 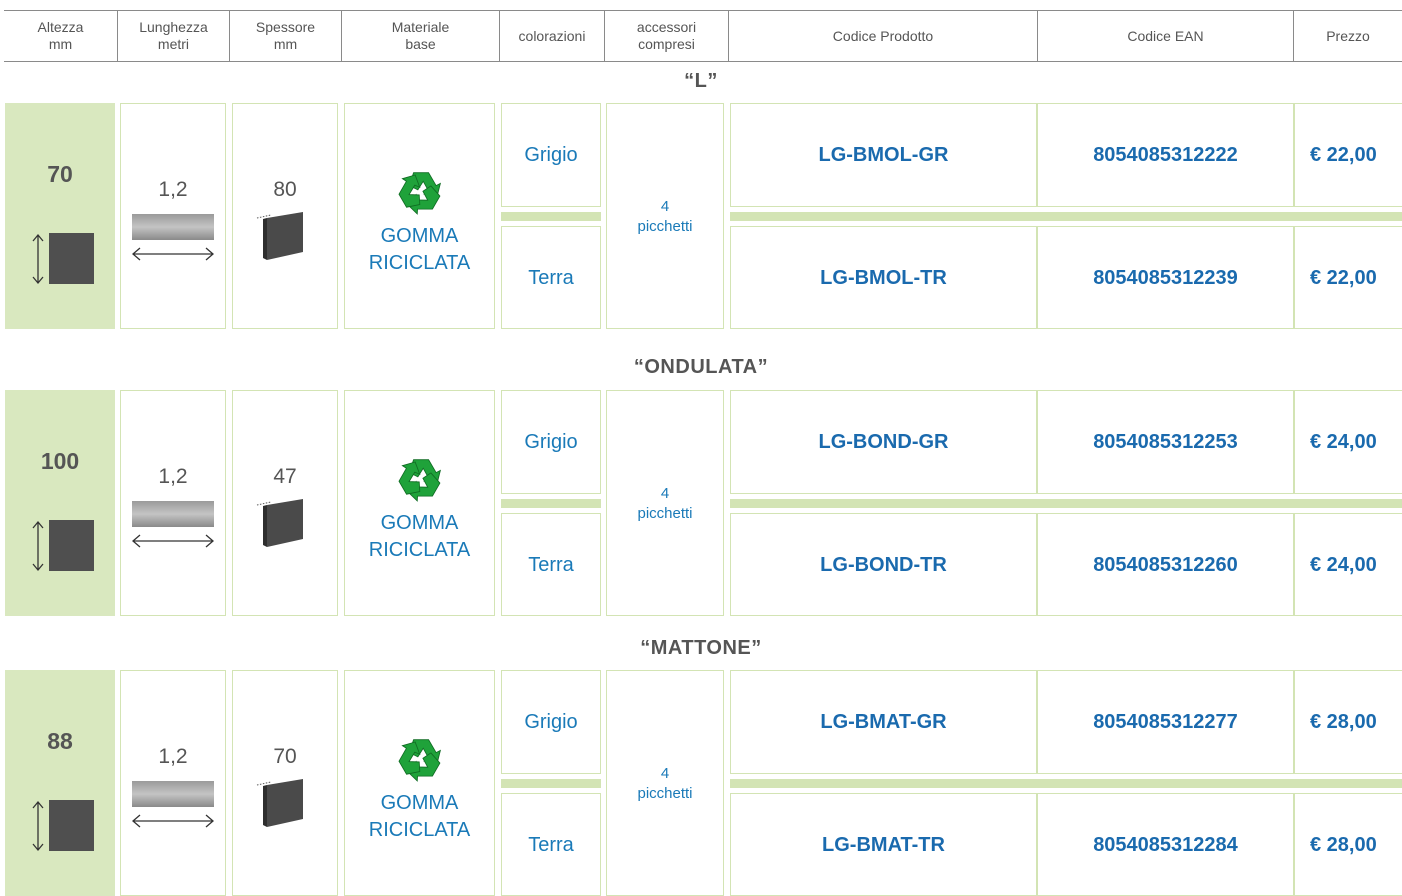 What do you see at coordinates (1165, 278) in the screenshot?
I see `ean-value: 8054085312239` at bounding box center [1165, 278].